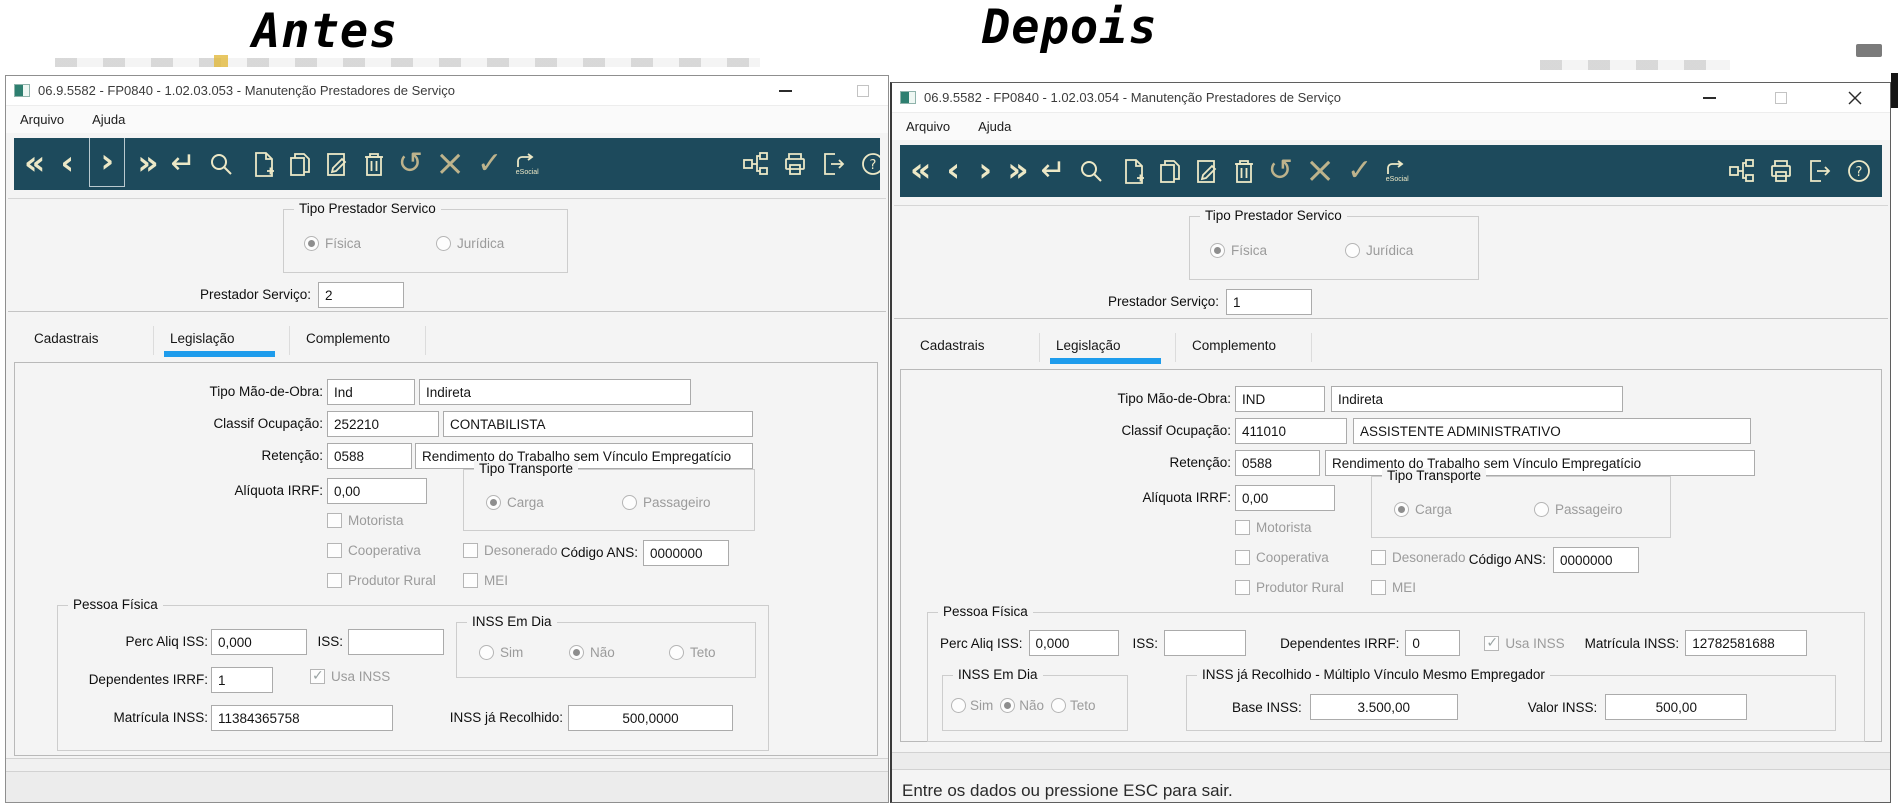 Image resolution: width=1901 pixels, height=803 pixels. What do you see at coordinates (1073, 643) in the screenshot?
I see `perc-aliq-iss-input: 0,000` at bounding box center [1073, 643].